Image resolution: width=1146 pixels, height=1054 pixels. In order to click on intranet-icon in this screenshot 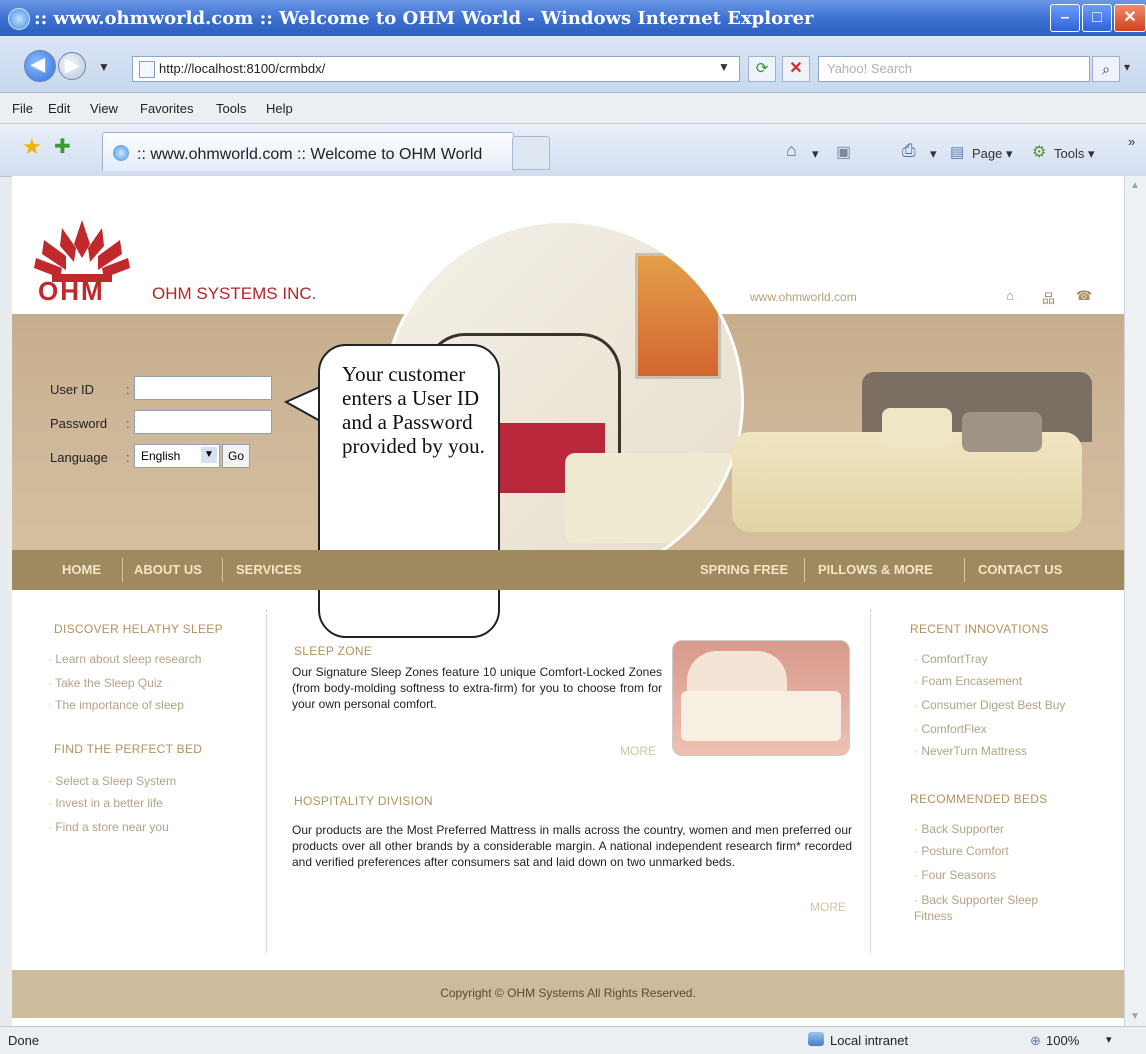, I will do `click(816, 1039)`.